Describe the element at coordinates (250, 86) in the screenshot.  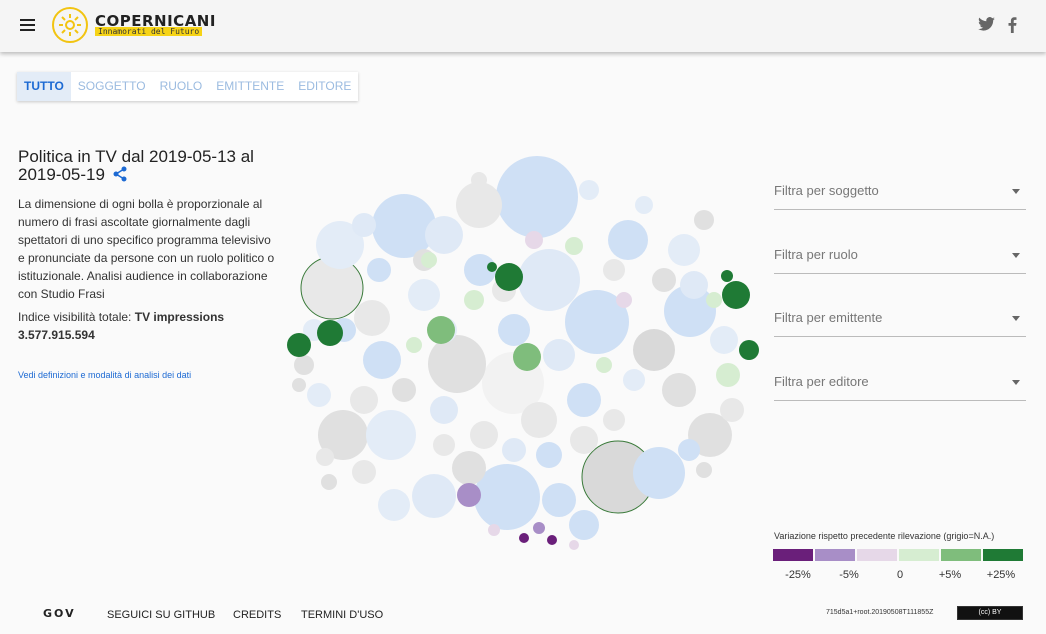
I see `tab-emittente: EMITTENTE` at that location.